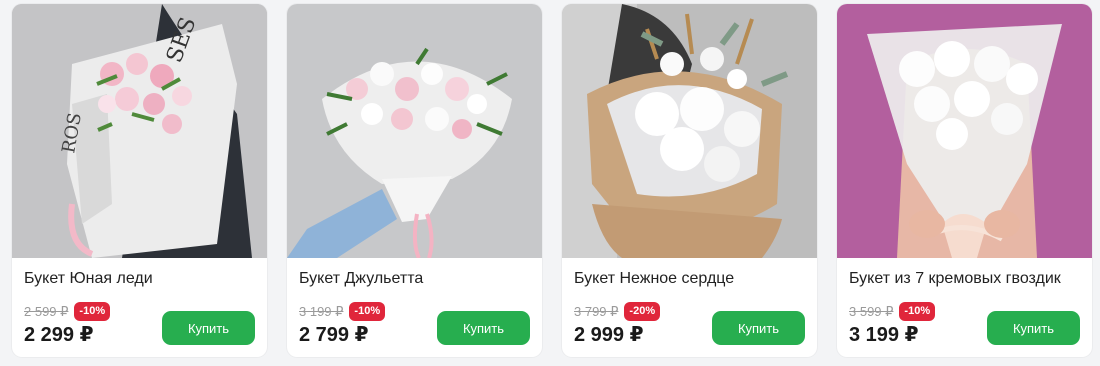  I want to click on discount-badge: -20%, so click(642, 311).